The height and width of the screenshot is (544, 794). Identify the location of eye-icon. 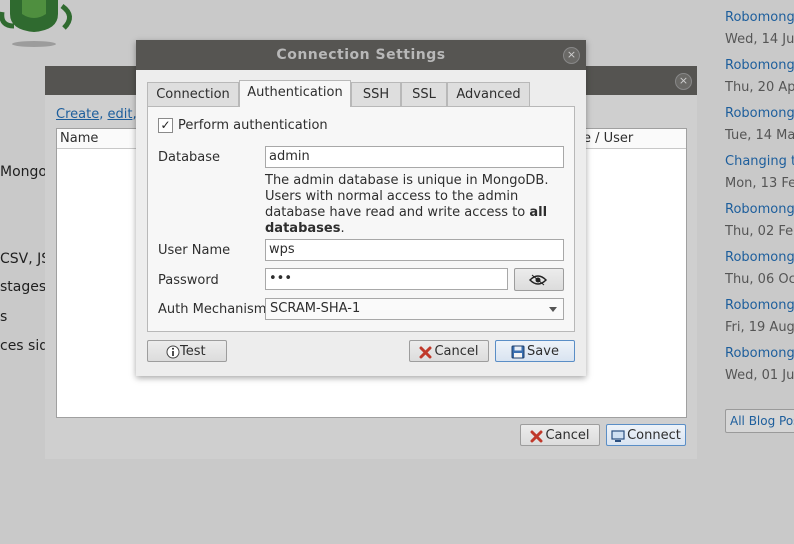
(538, 279).